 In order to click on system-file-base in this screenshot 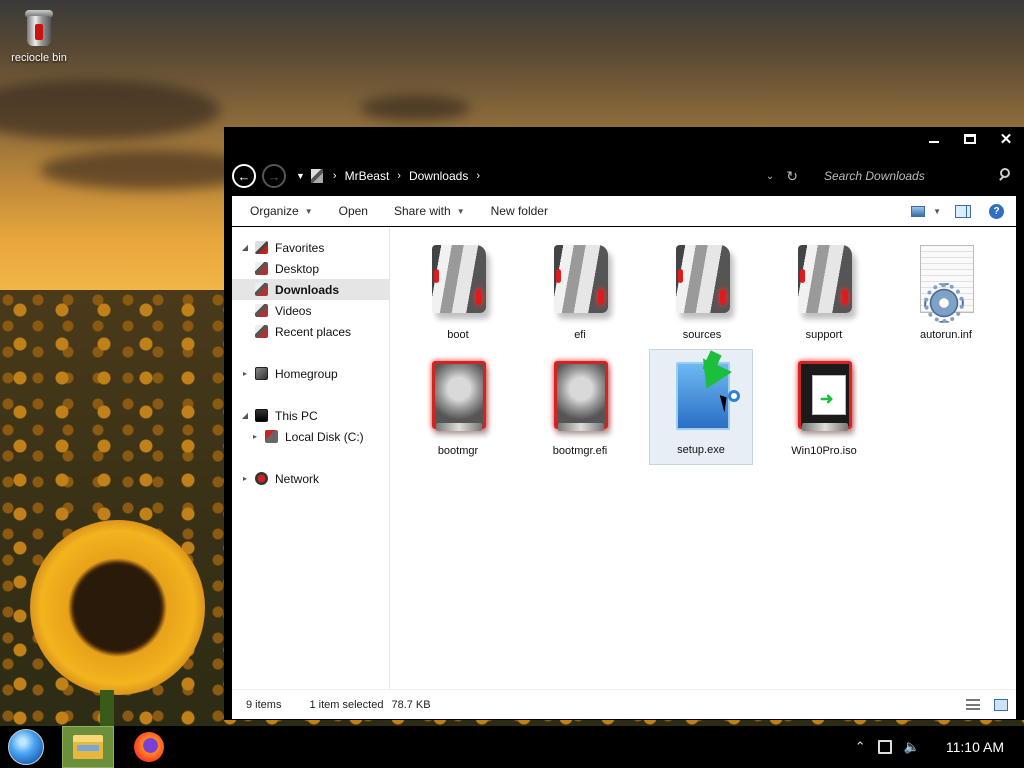, I will do `click(459, 427)`.